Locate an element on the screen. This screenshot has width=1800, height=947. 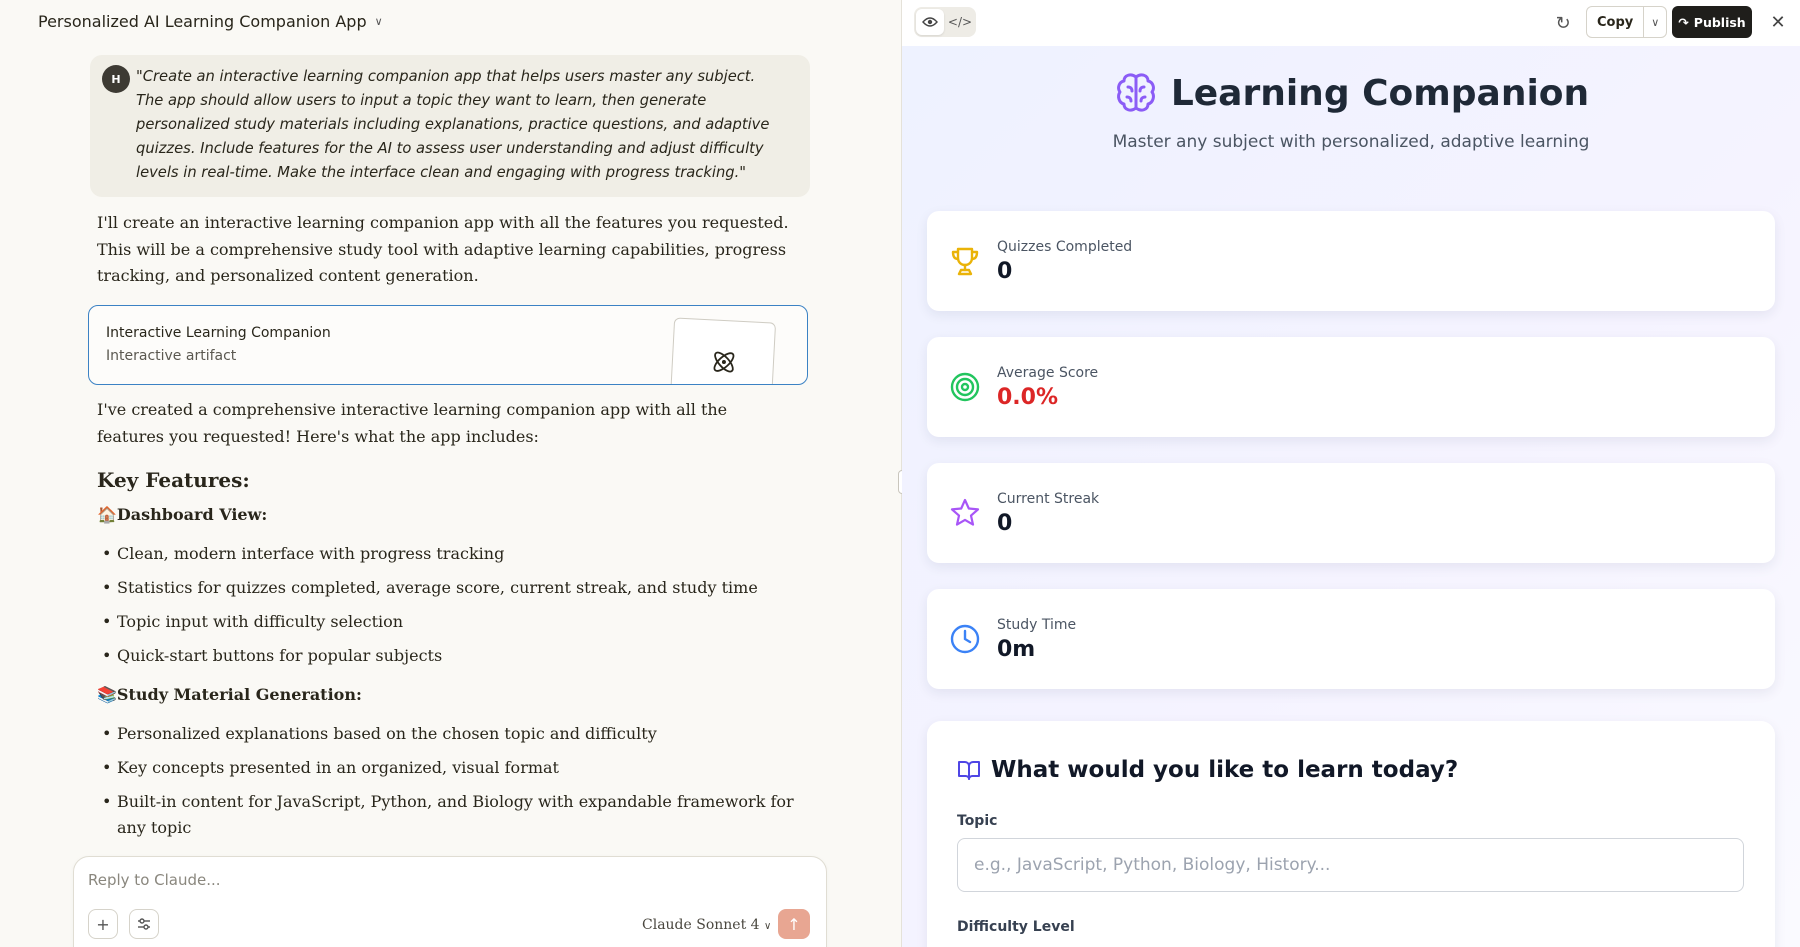
refresh-button: ↻ is located at coordinates (1563, 23).